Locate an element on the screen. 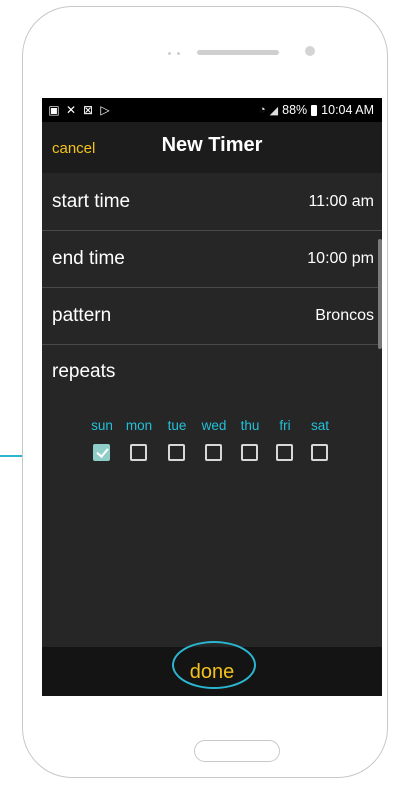 The height and width of the screenshot is (785, 408). day-sun: sun is located at coordinates (102, 443).